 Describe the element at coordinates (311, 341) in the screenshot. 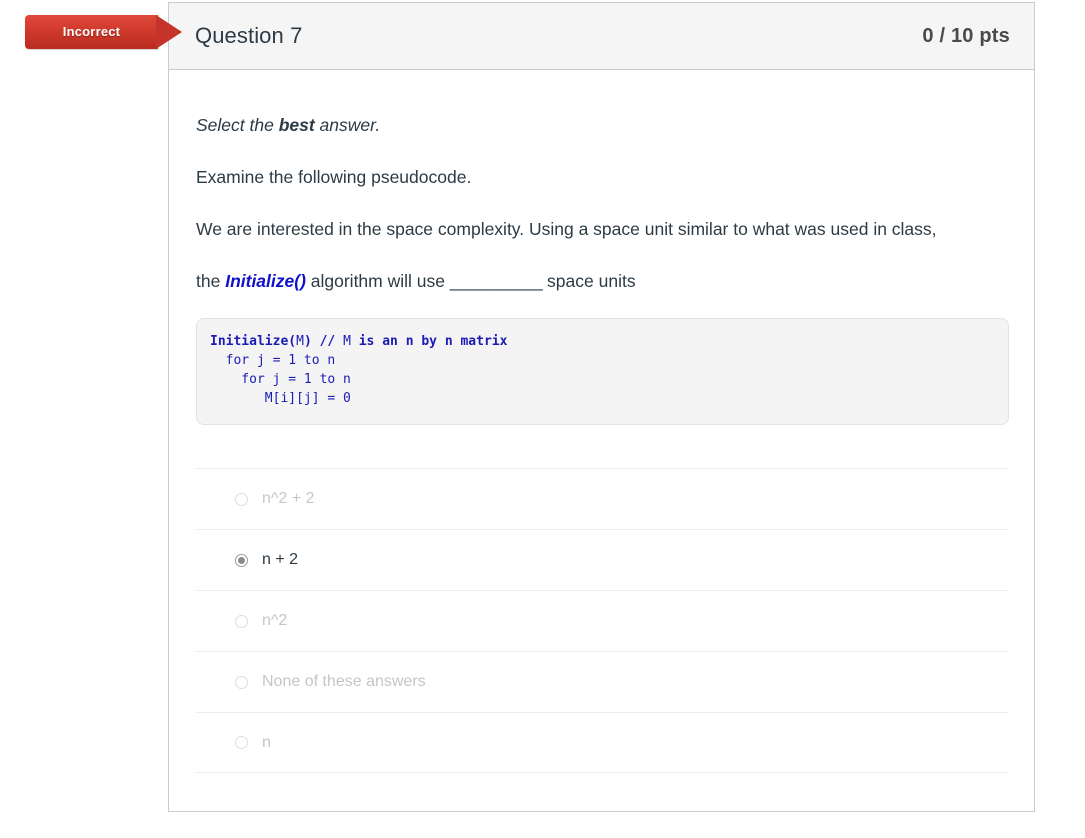

I see `code-paren-close: )` at that location.